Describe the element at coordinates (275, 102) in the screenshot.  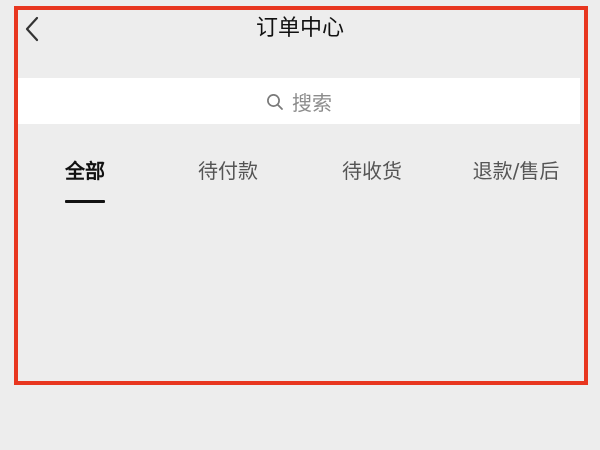
I see `search-icon` at that location.